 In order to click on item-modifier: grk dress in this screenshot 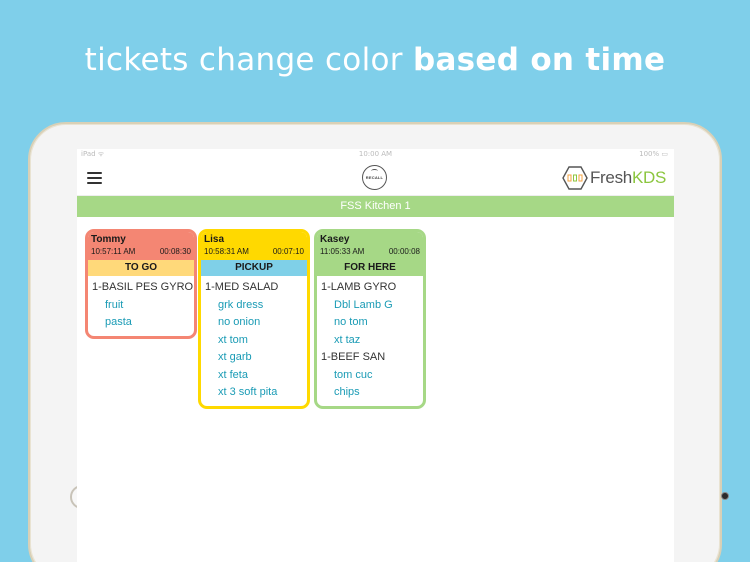, I will do `click(241, 304)`.